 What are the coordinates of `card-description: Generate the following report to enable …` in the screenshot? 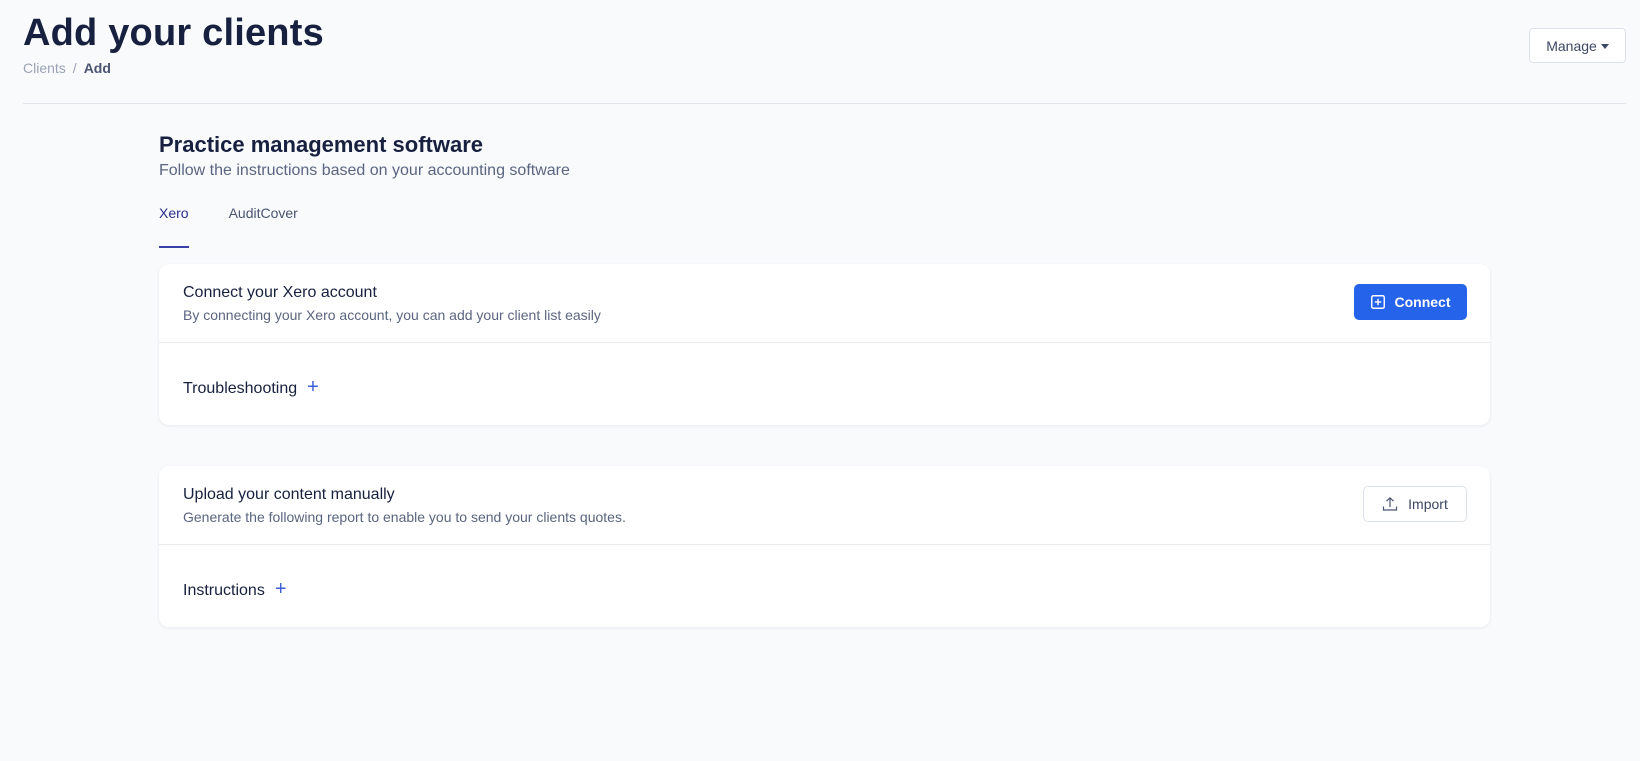 It's located at (404, 517).